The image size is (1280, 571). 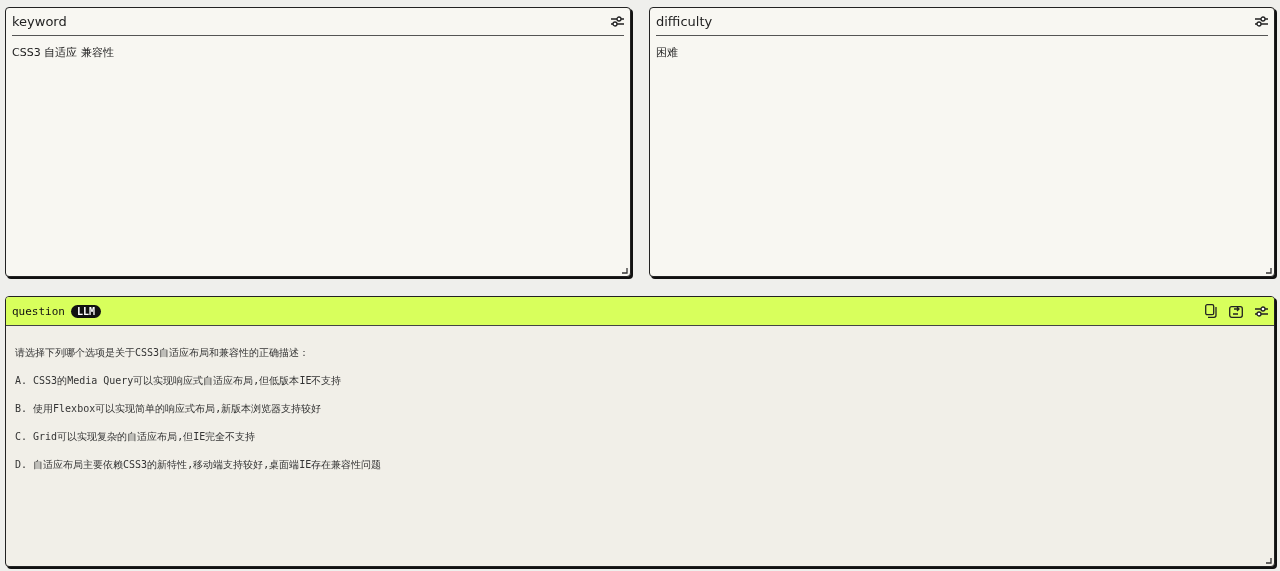 What do you see at coordinates (179, 381) in the screenshot?
I see `question-text: A. CSS3的Media Query可以实现响应式自适应布局,但低版本IE不支持` at bounding box center [179, 381].